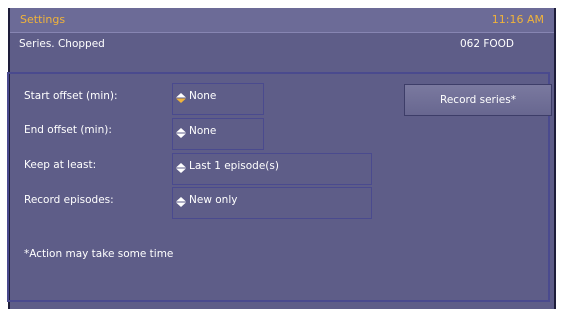 This screenshot has height=317, width=562. Describe the element at coordinates (99, 254) in the screenshot. I see `footnote: *Action may take some time` at that location.